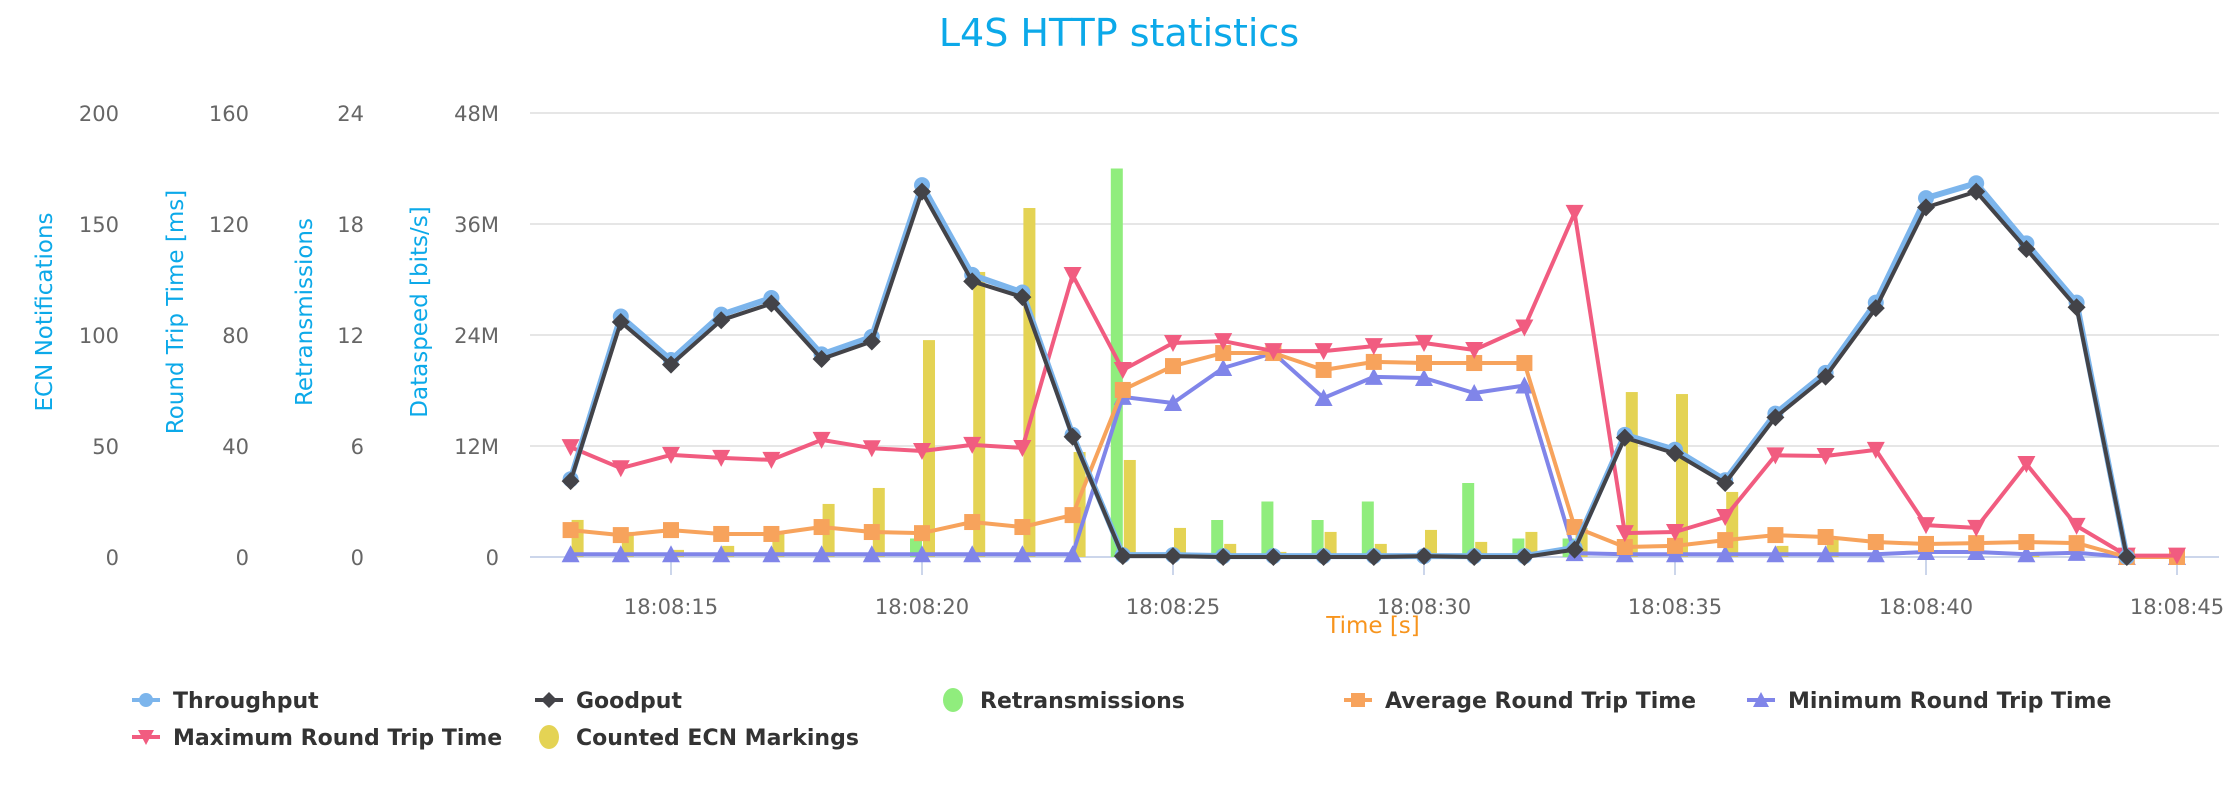 This screenshot has height=800, width=2240. Describe the element at coordinates (229, 225) in the screenshot. I see `y-tick-label: 120` at that location.